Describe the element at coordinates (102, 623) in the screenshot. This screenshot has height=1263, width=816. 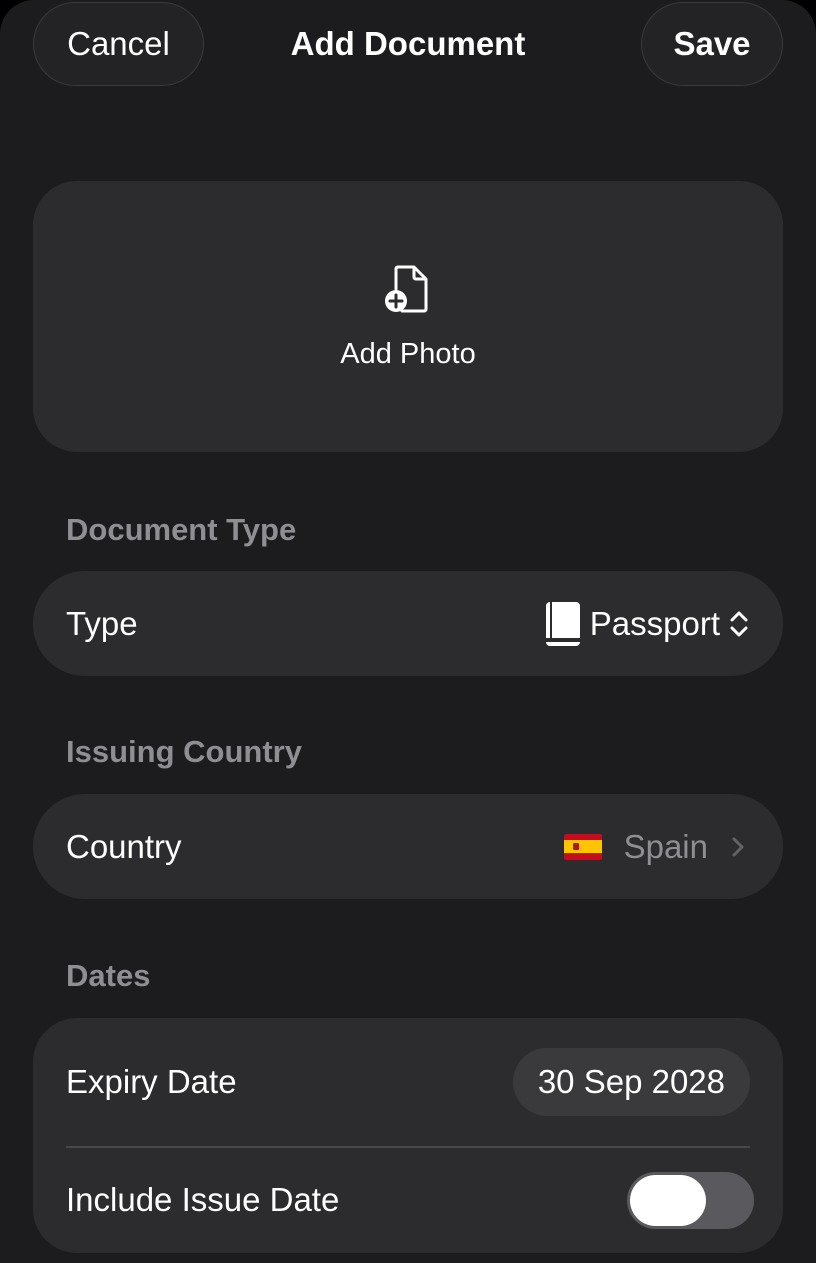
I see `type-label: Type` at that location.